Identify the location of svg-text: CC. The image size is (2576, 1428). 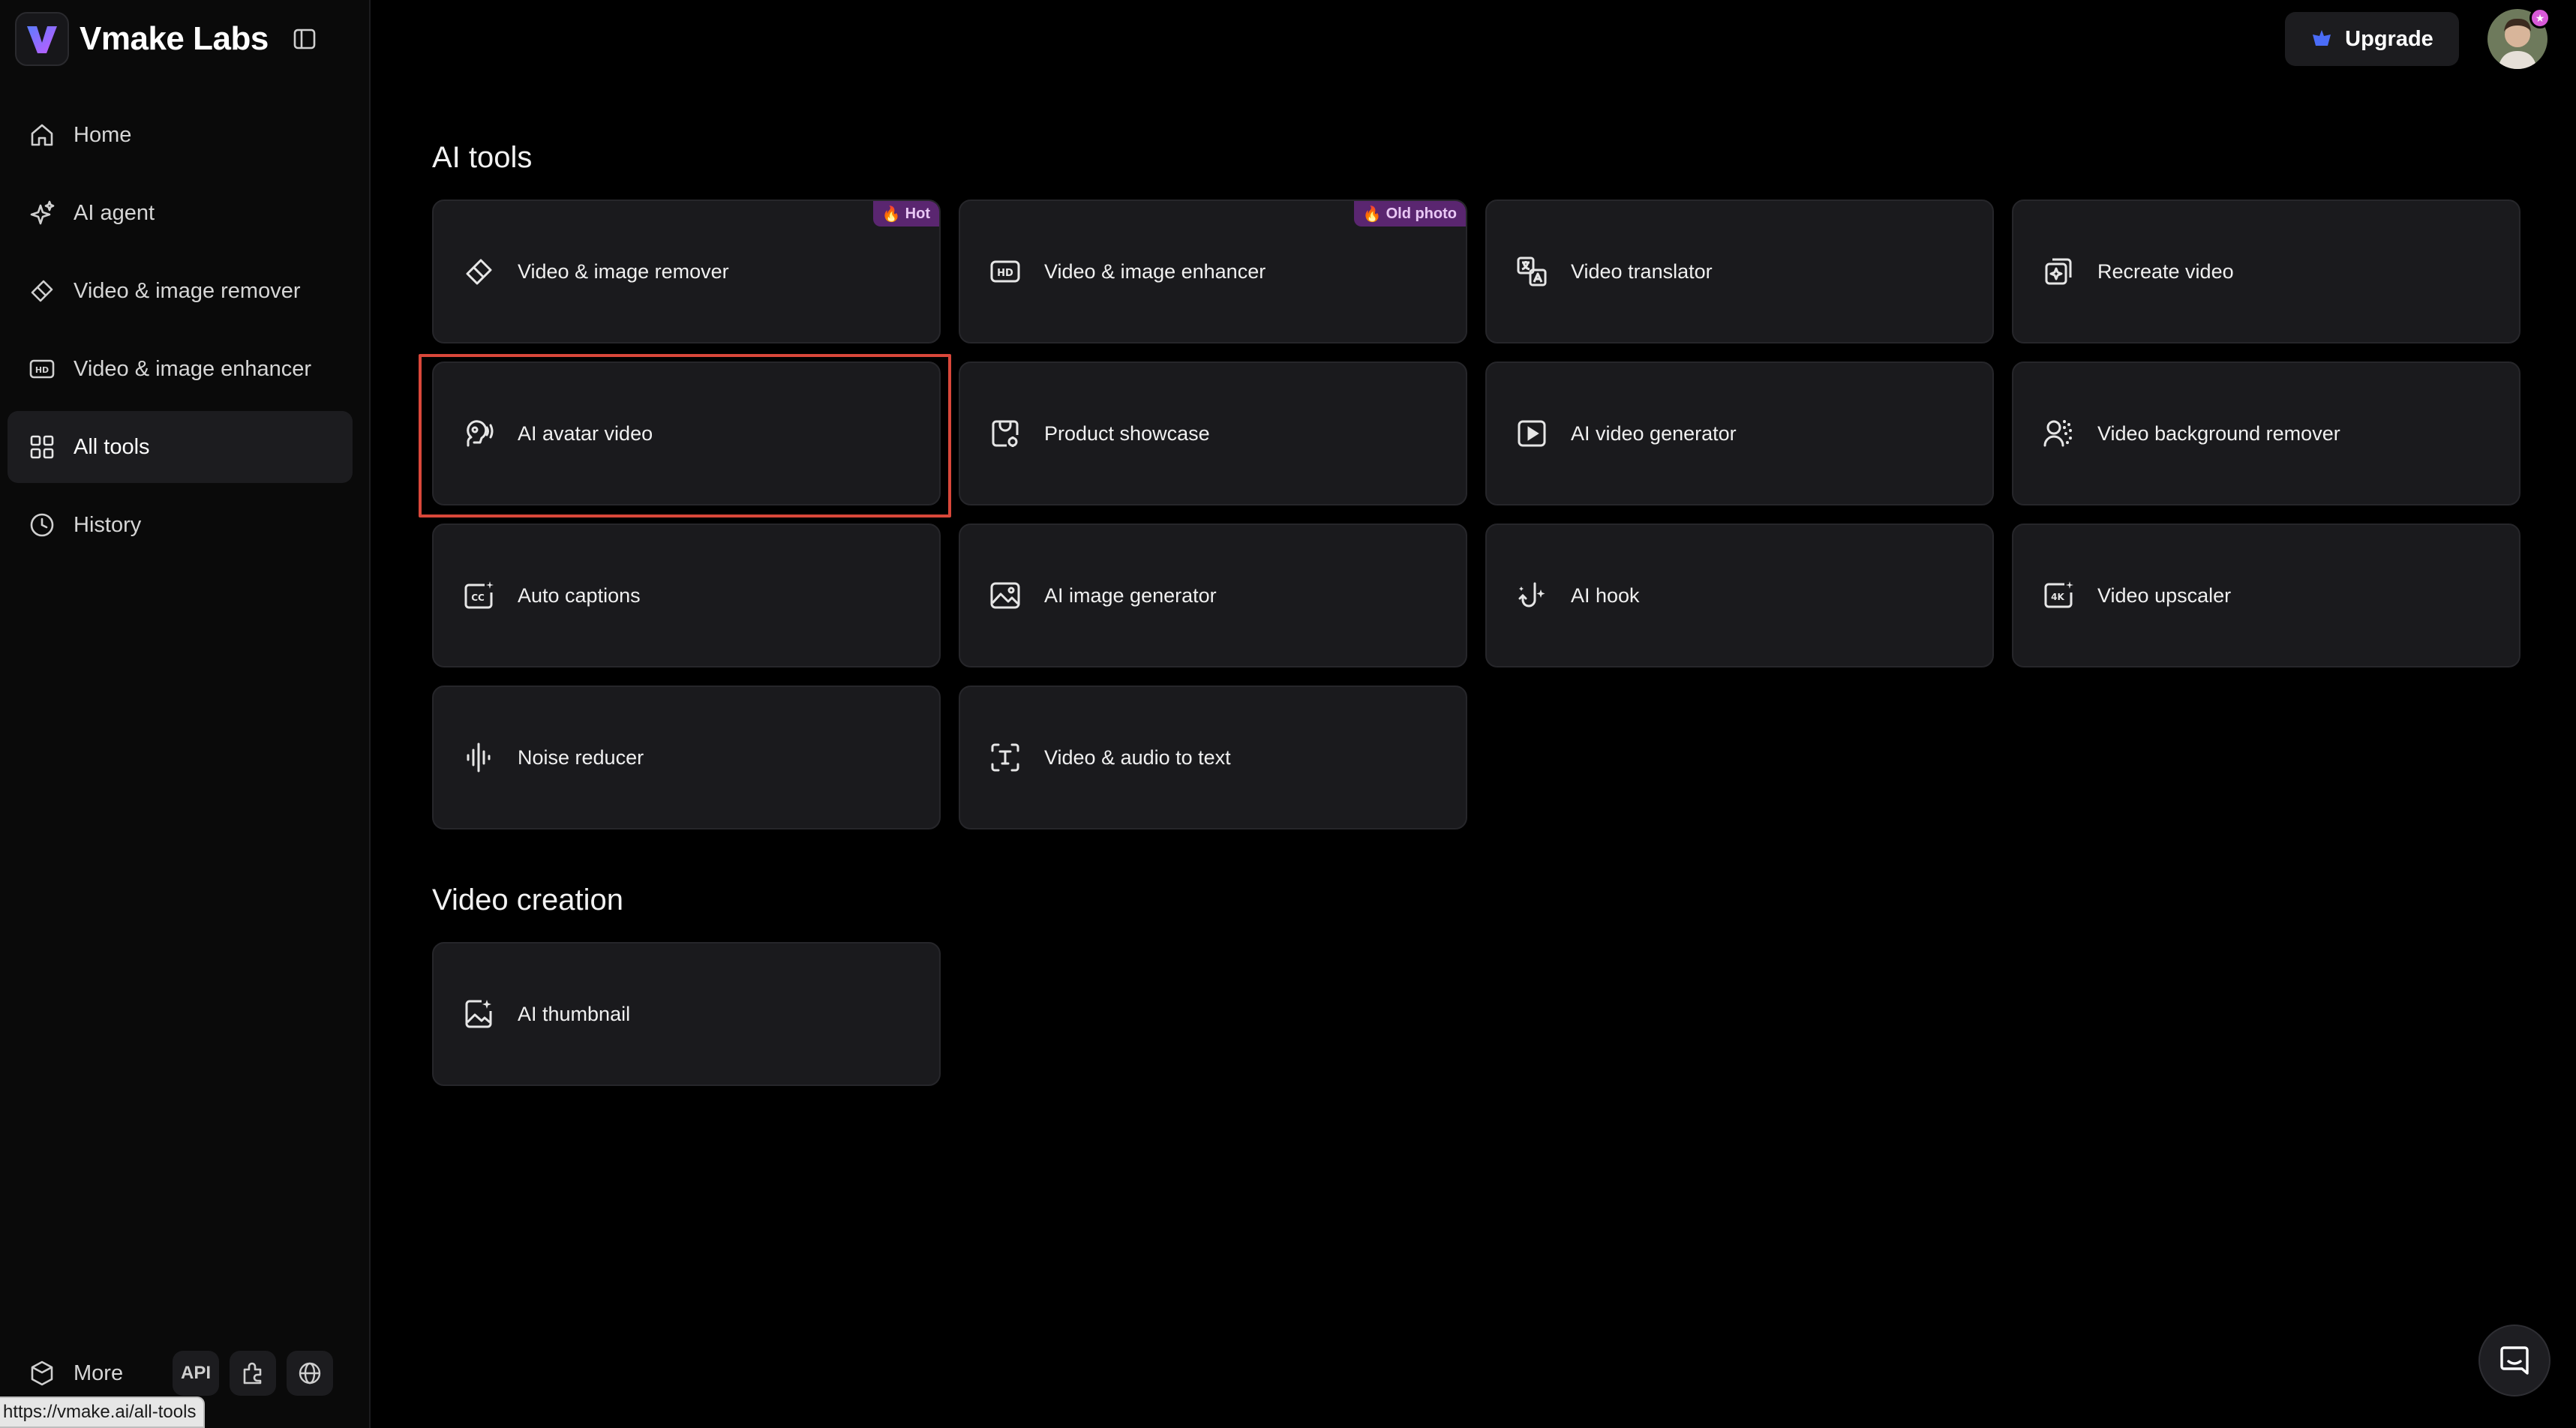
(478, 597).